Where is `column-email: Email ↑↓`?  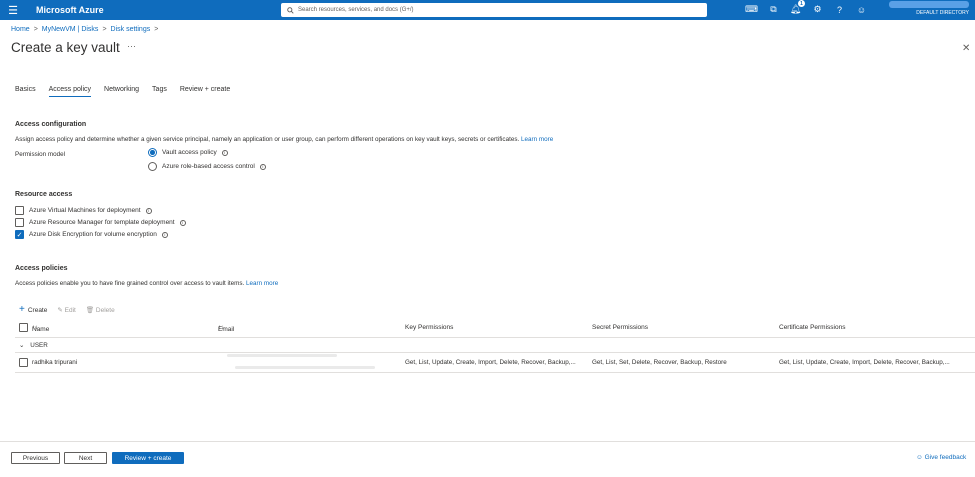
column-email: Email ↑↓ is located at coordinates (226, 328).